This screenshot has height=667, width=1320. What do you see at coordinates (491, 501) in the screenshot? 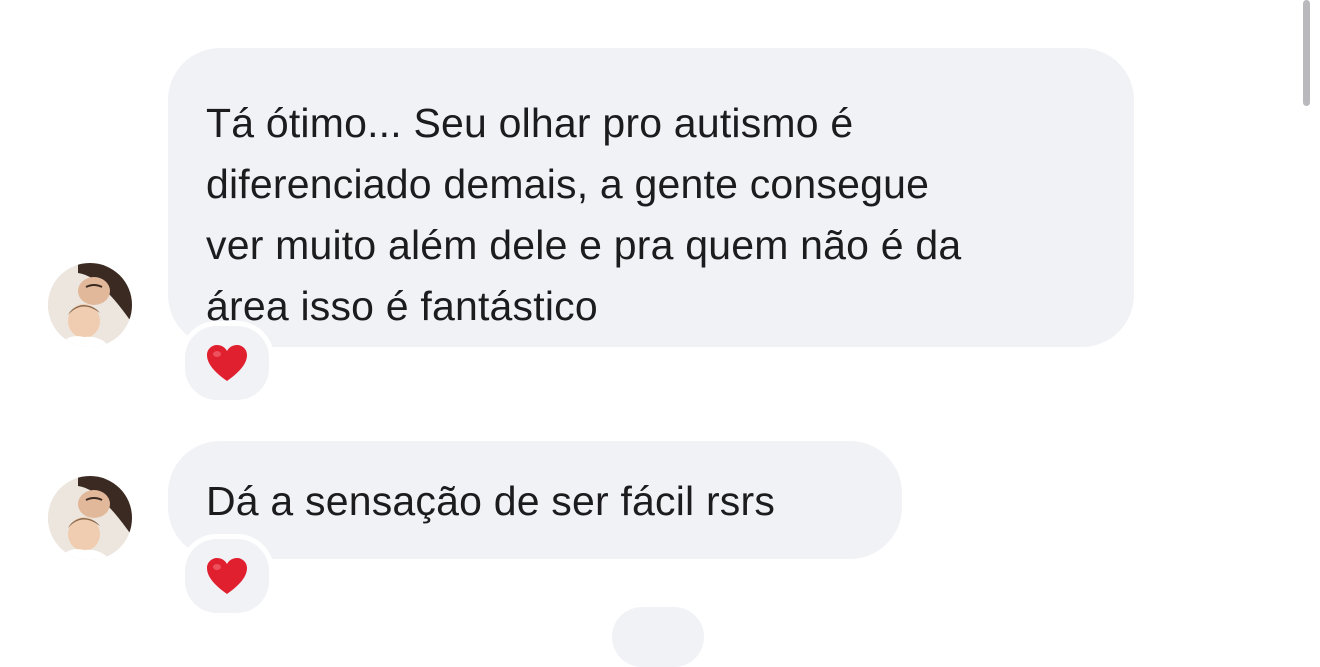
I see `message-text-line: Dá a sensação de ser fácil rsrs` at bounding box center [491, 501].